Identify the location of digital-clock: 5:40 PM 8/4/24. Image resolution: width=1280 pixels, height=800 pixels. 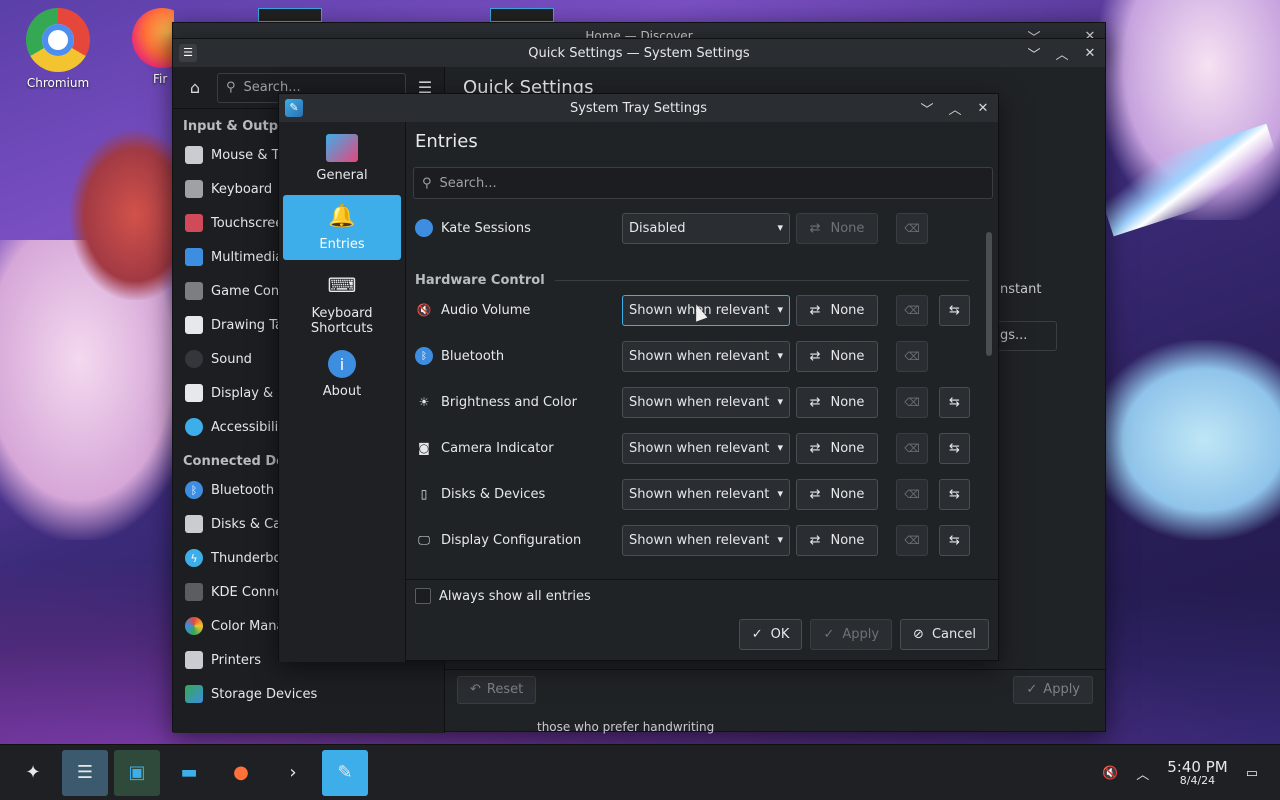
(1197, 773).